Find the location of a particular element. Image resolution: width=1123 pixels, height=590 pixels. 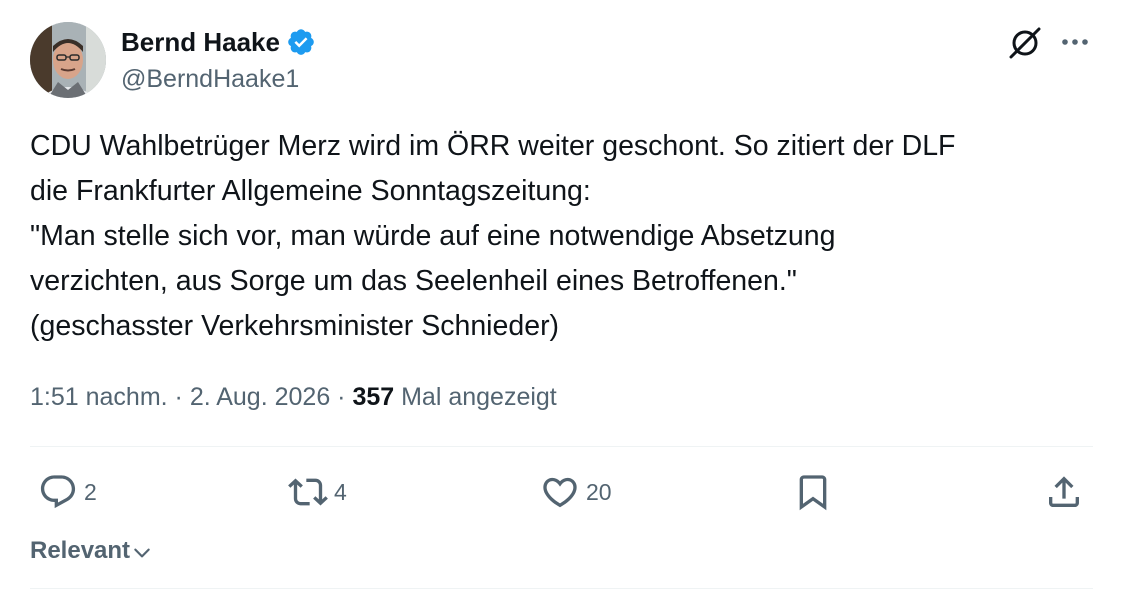

heart-icon is located at coordinates (560, 492).